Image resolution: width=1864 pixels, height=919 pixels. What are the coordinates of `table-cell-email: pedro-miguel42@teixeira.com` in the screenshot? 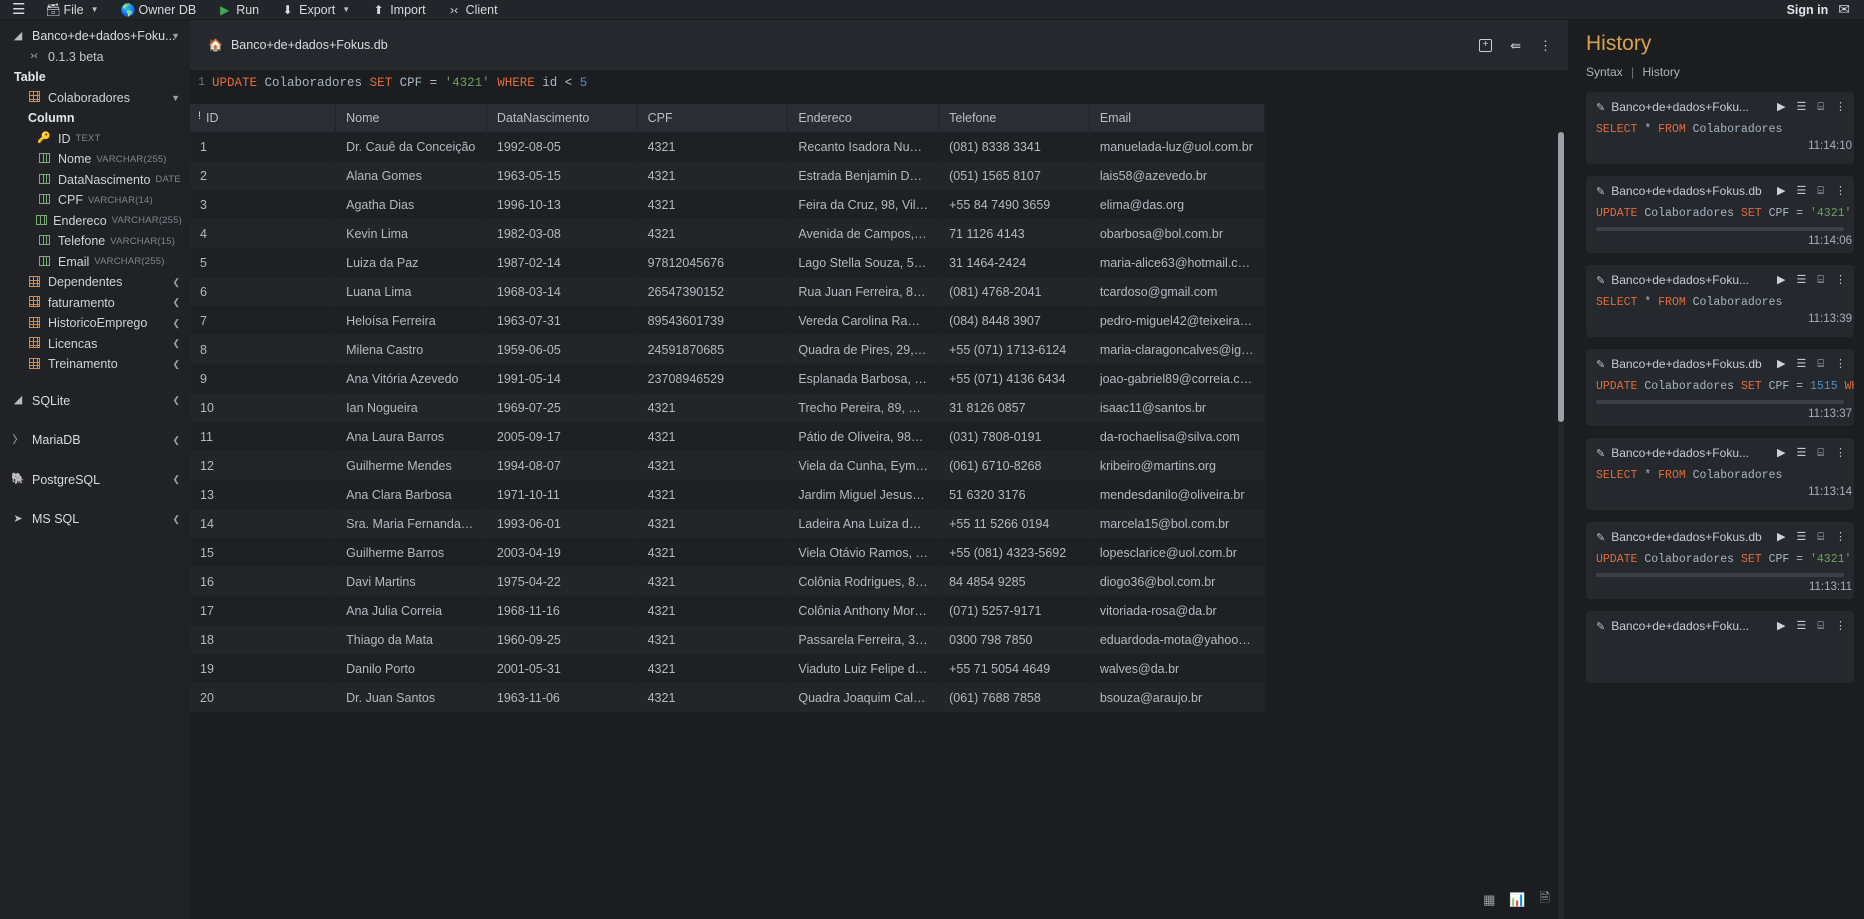 It's located at (1177, 320).